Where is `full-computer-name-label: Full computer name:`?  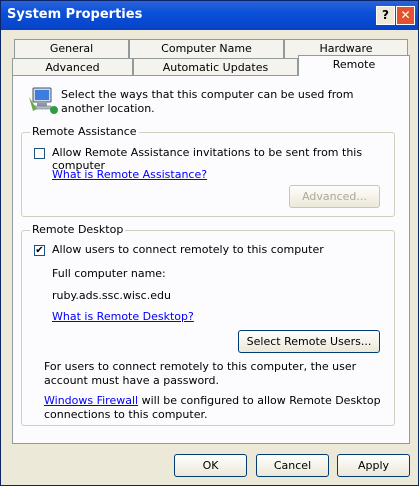
full-computer-name-label: Full computer name: is located at coordinates (109, 273).